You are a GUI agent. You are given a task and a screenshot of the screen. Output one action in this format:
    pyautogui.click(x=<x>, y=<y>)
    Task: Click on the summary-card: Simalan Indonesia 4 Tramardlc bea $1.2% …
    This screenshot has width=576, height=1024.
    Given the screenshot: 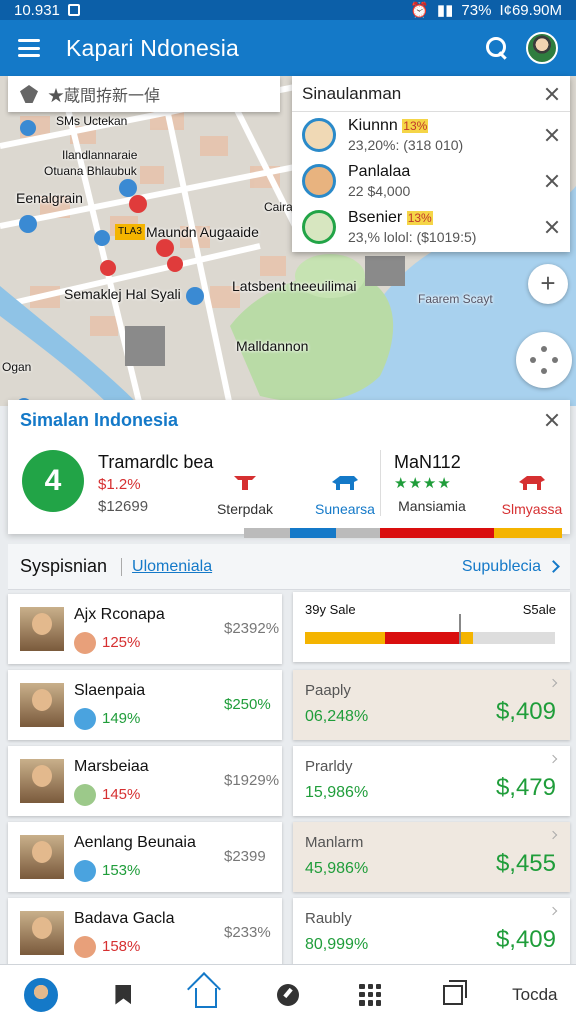 What is the action you would take?
    pyautogui.click(x=290, y=469)
    